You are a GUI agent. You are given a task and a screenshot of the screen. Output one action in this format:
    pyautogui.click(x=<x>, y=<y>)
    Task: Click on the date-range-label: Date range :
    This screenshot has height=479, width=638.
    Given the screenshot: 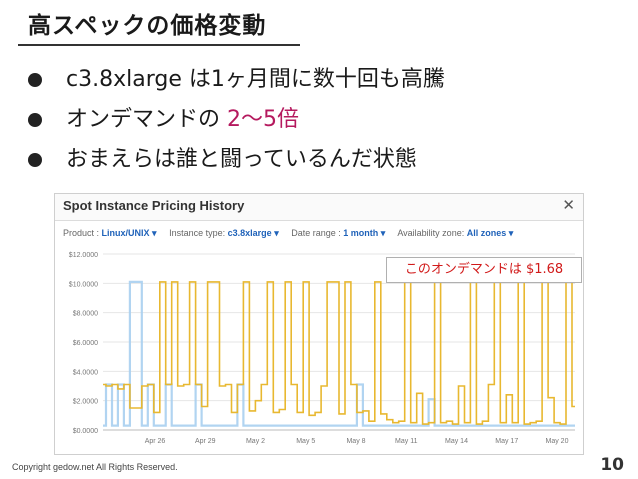 What is the action you would take?
    pyautogui.click(x=316, y=233)
    